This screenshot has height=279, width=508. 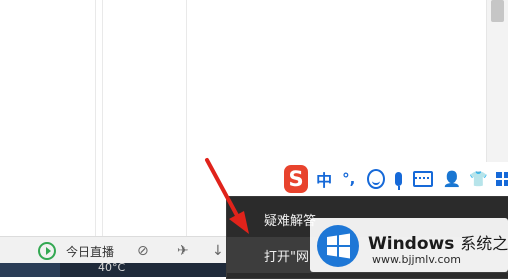 What do you see at coordinates (90, 251) in the screenshot?
I see `live-label: 今日直播` at bounding box center [90, 251].